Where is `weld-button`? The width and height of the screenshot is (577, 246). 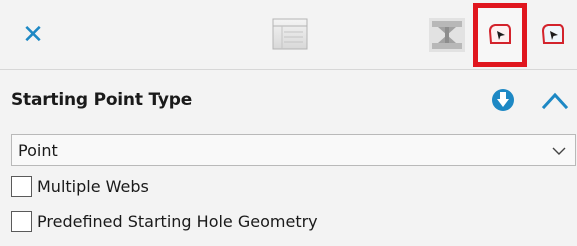
weld-button is located at coordinates (447, 35).